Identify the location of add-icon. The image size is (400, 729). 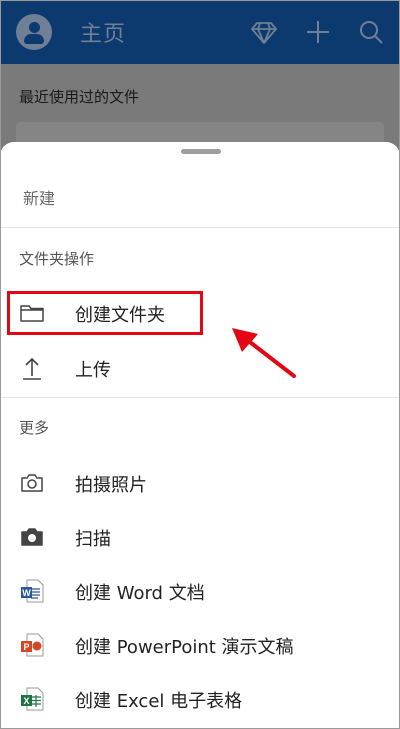
(318, 32).